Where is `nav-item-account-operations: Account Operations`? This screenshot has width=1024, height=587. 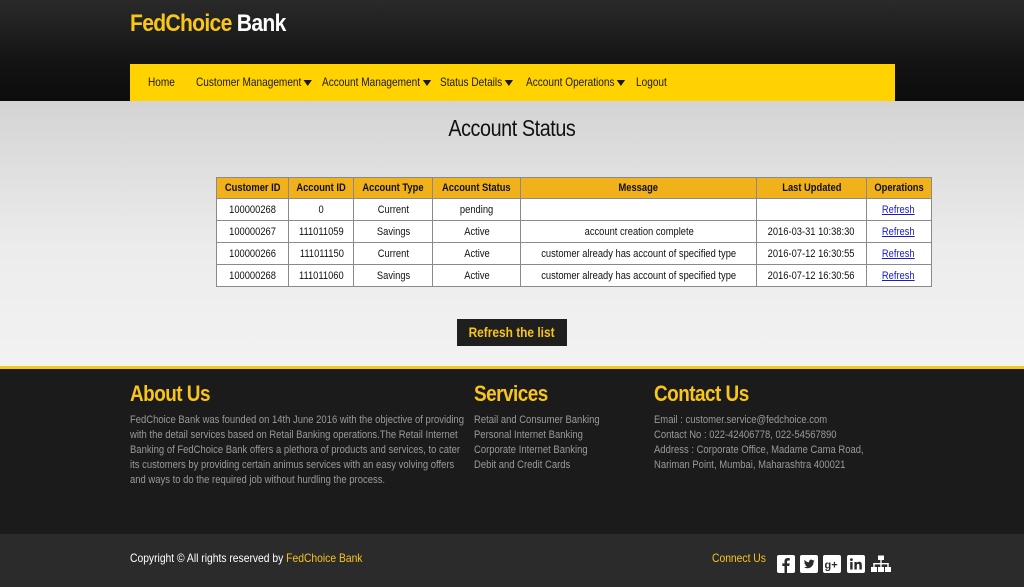 nav-item-account-operations: Account Operations is located at coordinates (576, 82).